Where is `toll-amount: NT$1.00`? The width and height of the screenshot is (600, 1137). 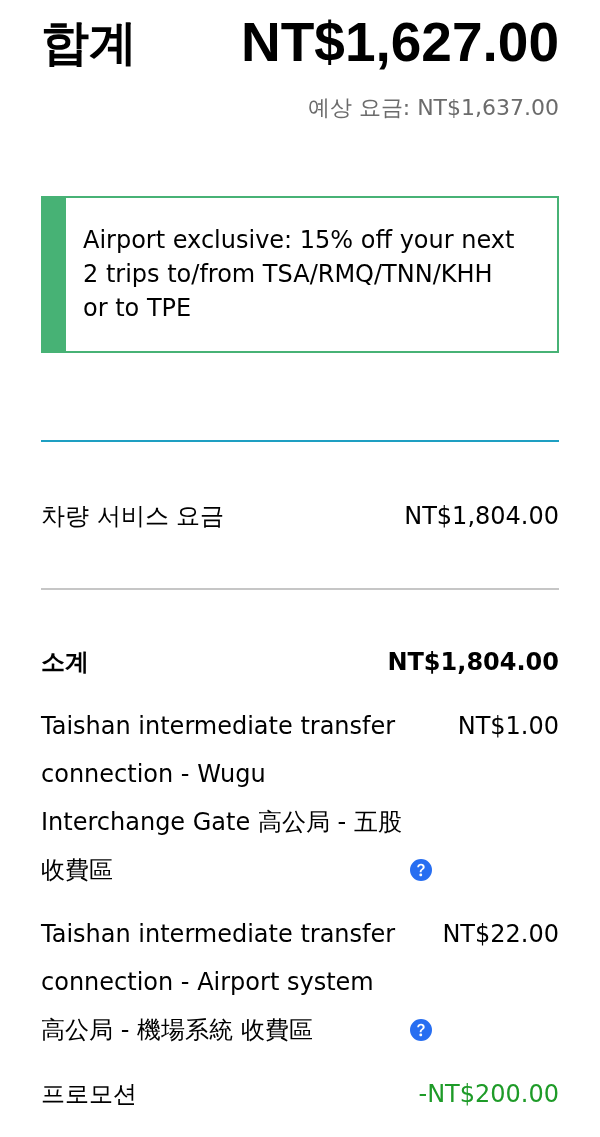
toll-amount: NT$1.00 is located at coordinates (508, 726).